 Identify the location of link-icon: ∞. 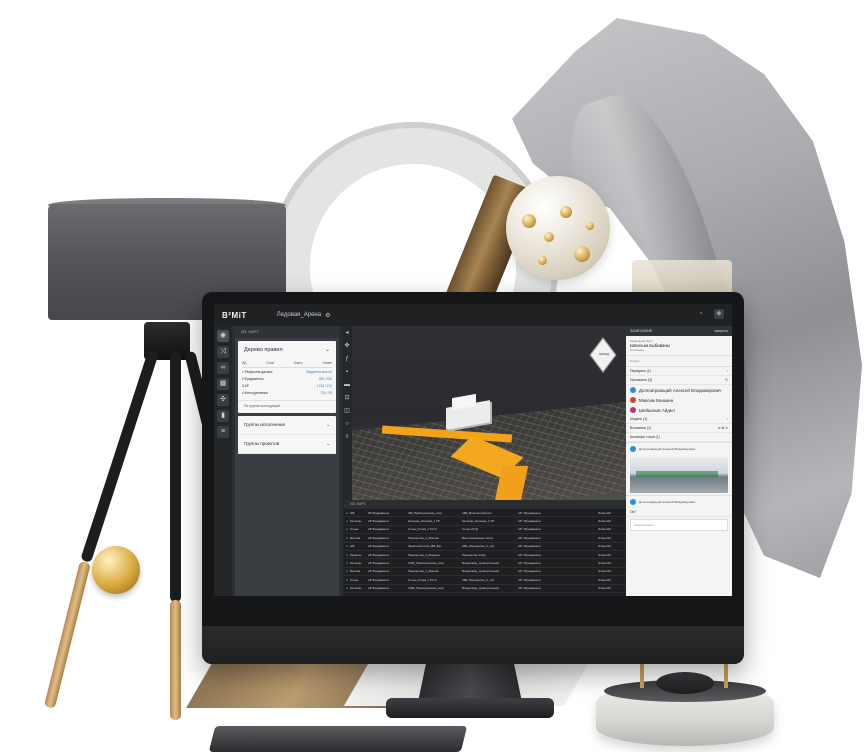
(223, 368).